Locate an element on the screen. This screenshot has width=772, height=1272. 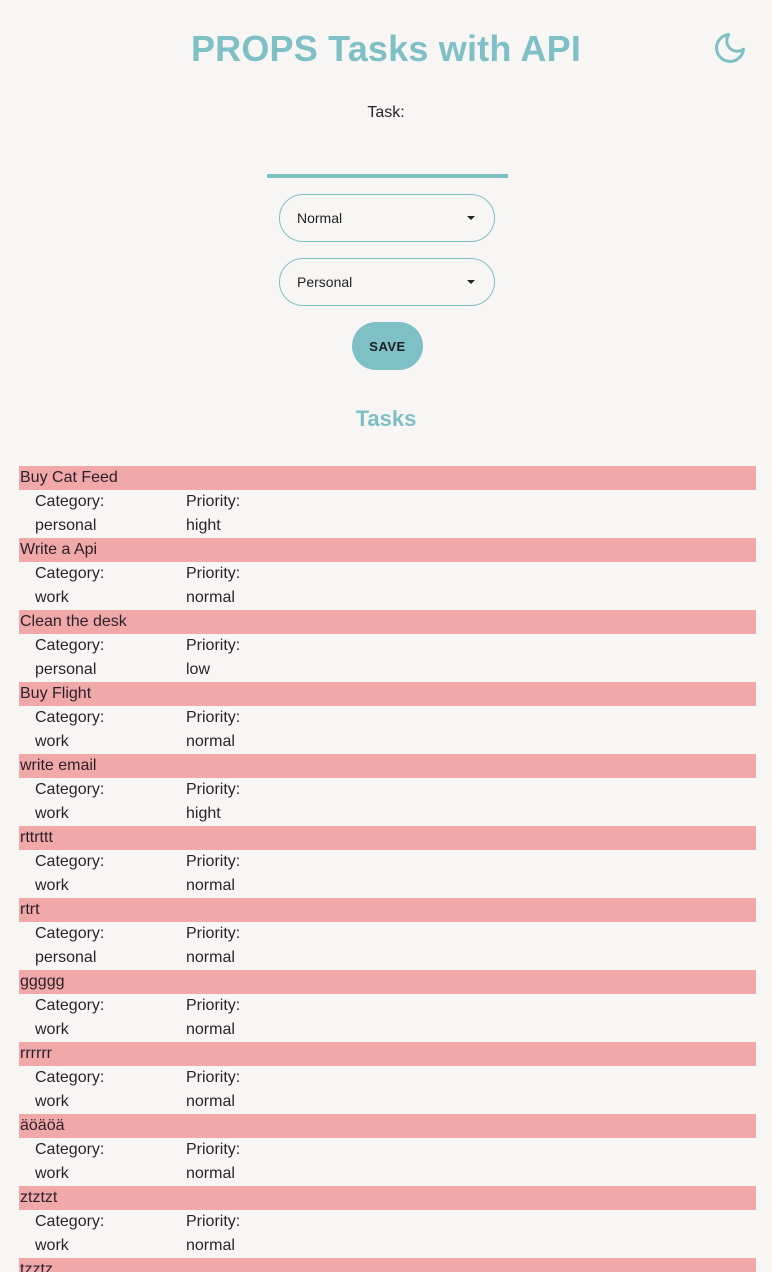
save-button: SAVE is located at coordinates (387, 346).